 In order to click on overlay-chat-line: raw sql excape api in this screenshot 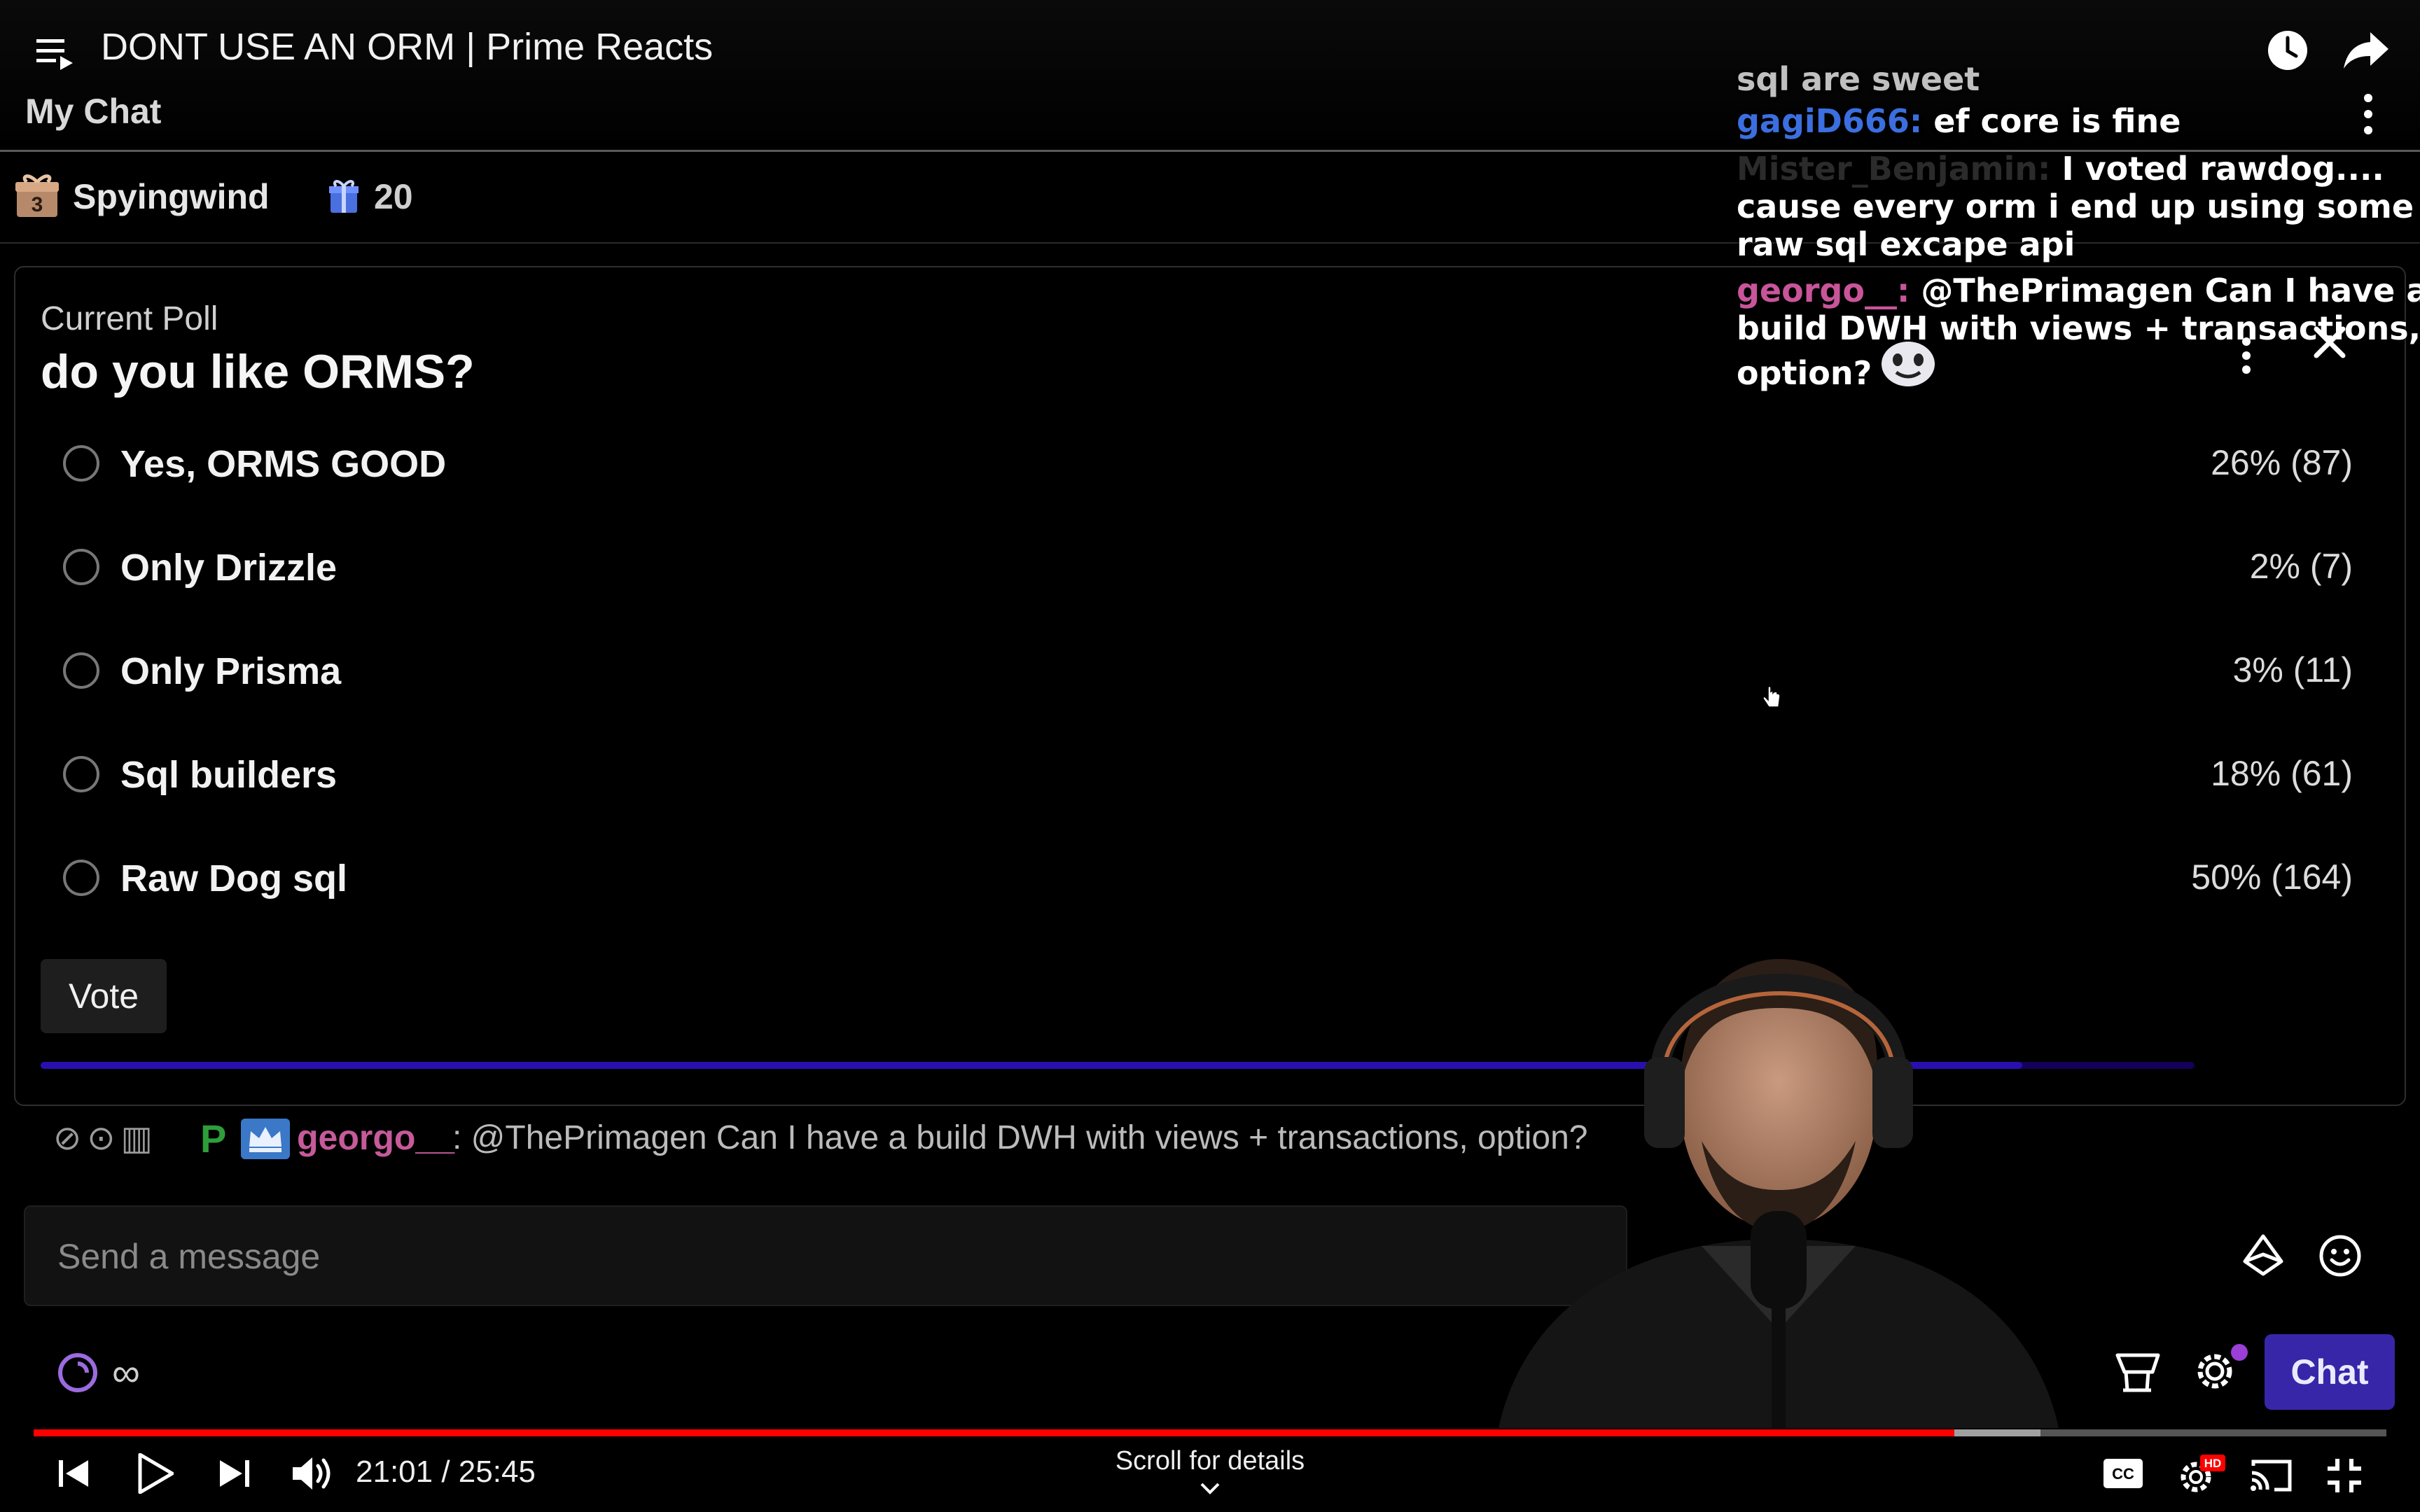, I will do `click(1906, 244)`.